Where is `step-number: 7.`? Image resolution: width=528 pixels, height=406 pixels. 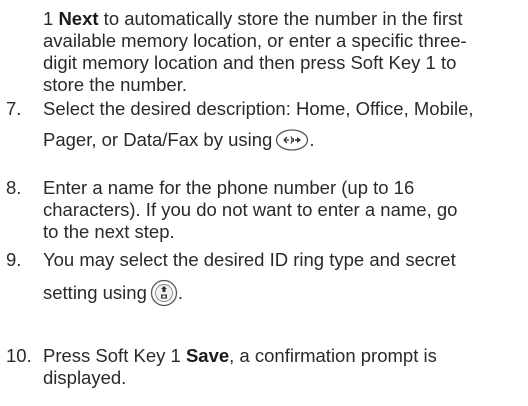
step-number: 7. is located at coordinates (14, 108).